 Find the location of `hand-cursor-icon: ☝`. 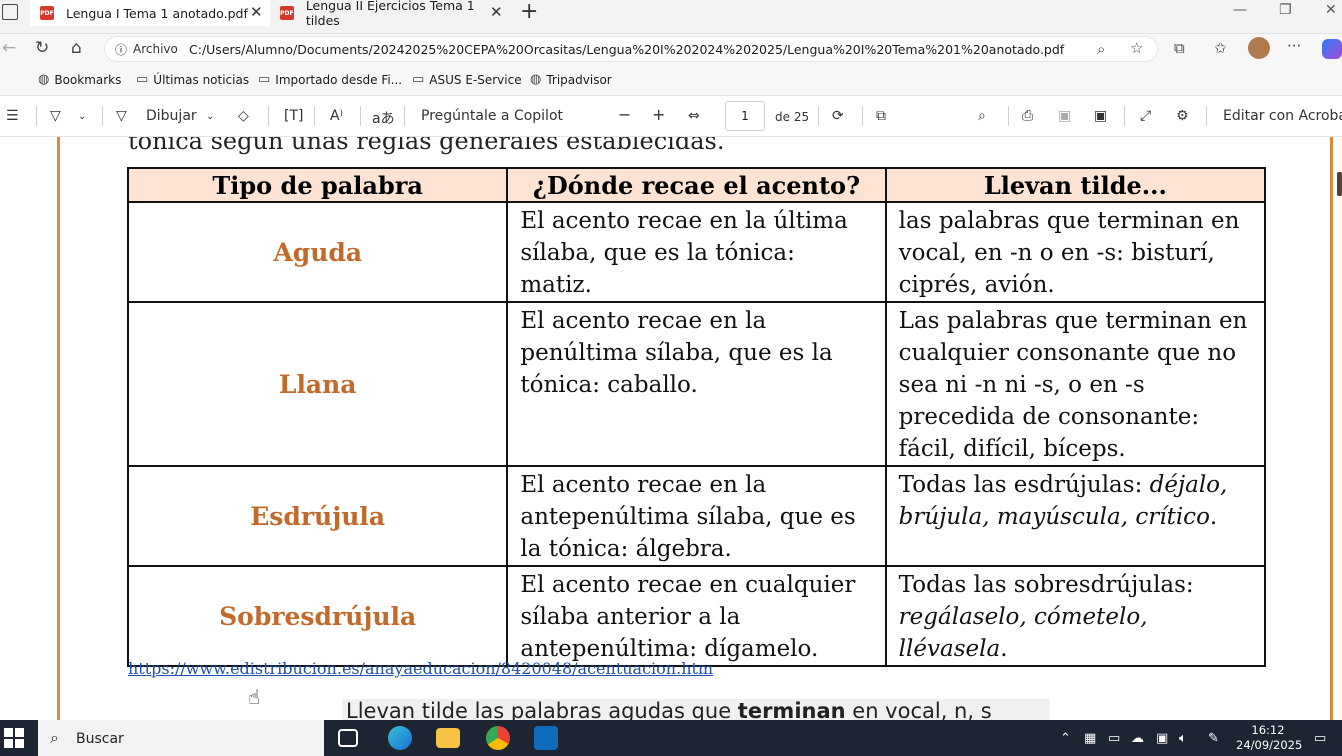

hand-cursor-icon: ☝ is located at coordinates (254, 697).